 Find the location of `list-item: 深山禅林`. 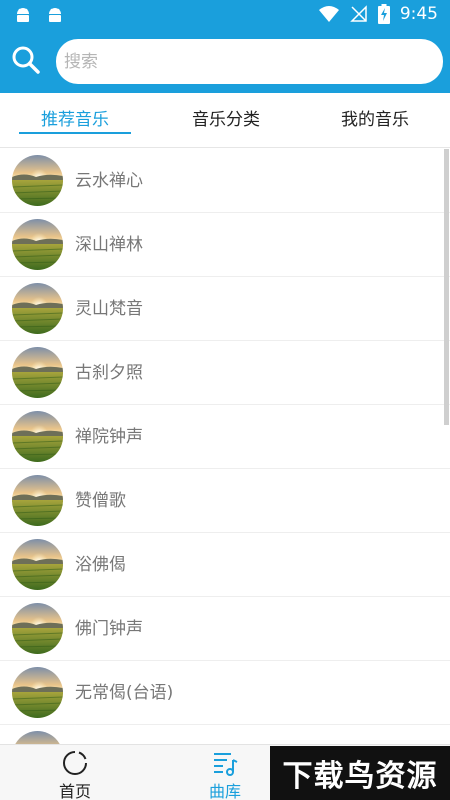

list-item: 深山禅林 is located at coordinates (225, 245).